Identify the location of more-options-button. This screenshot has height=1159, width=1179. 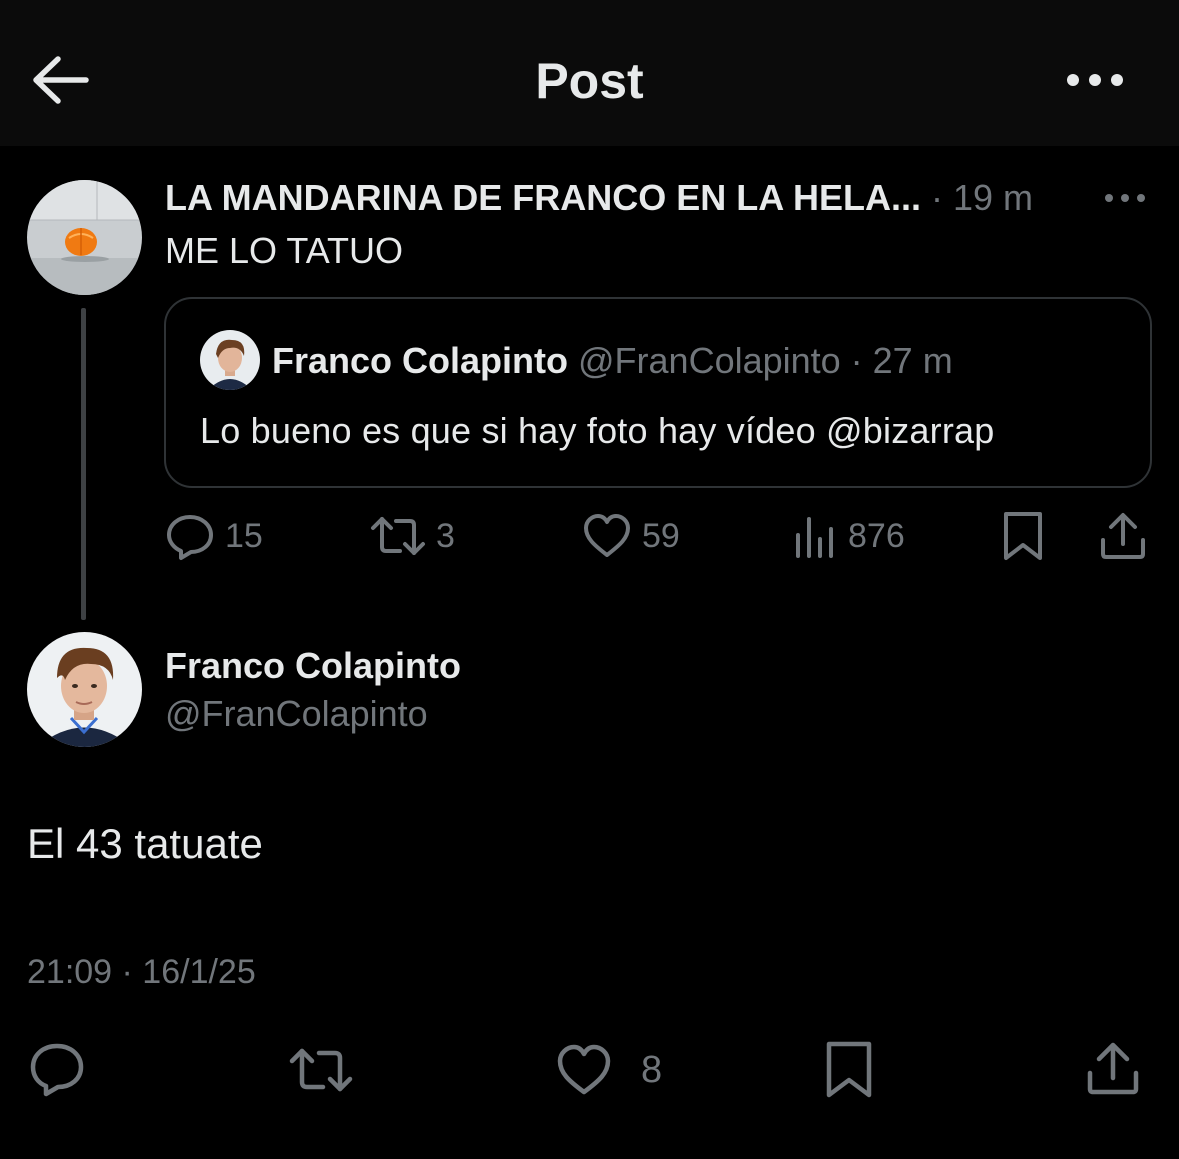
(1095, 80).